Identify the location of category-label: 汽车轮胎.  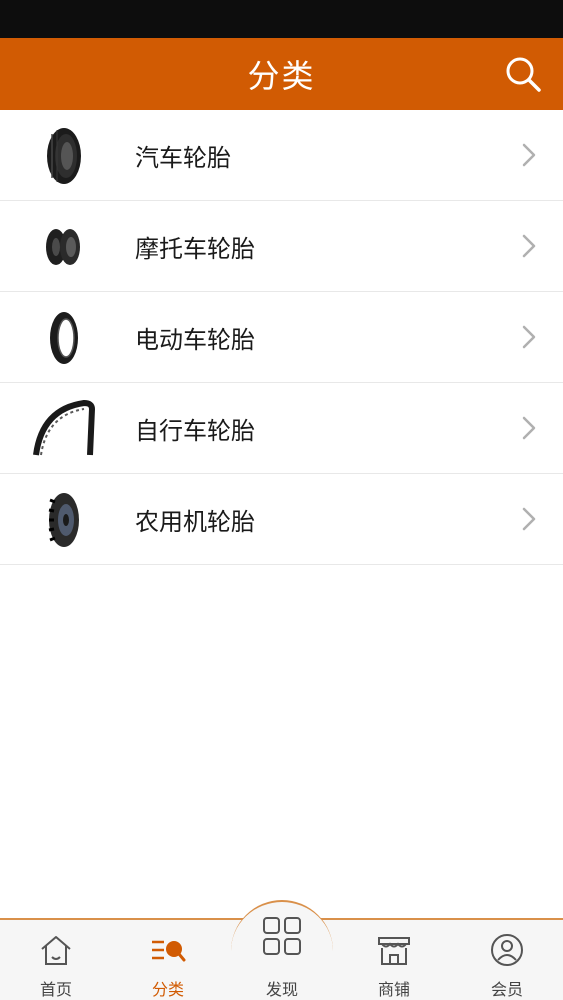
(183, 157).